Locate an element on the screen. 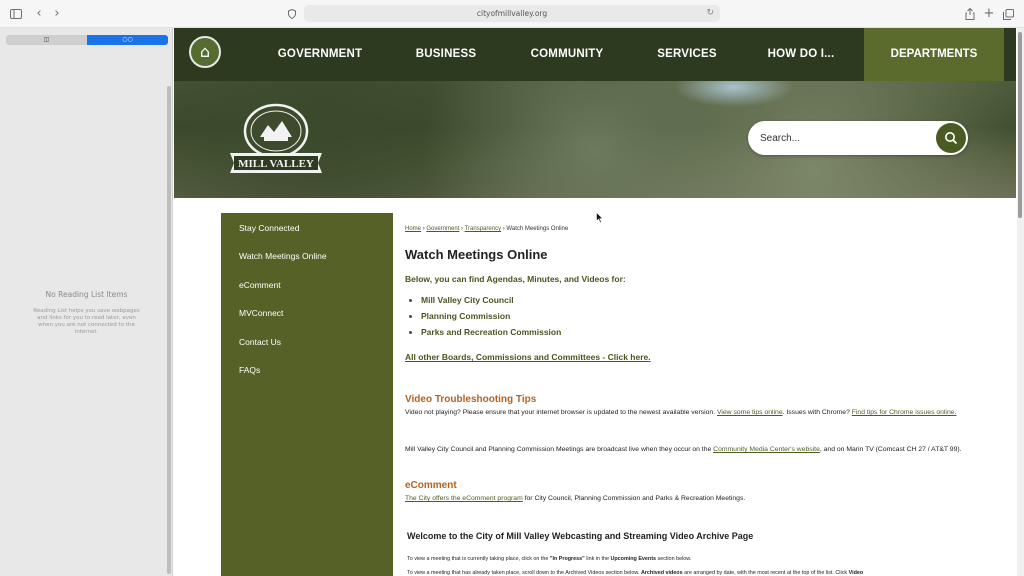  share-icon is located at coordinates (970, 14).